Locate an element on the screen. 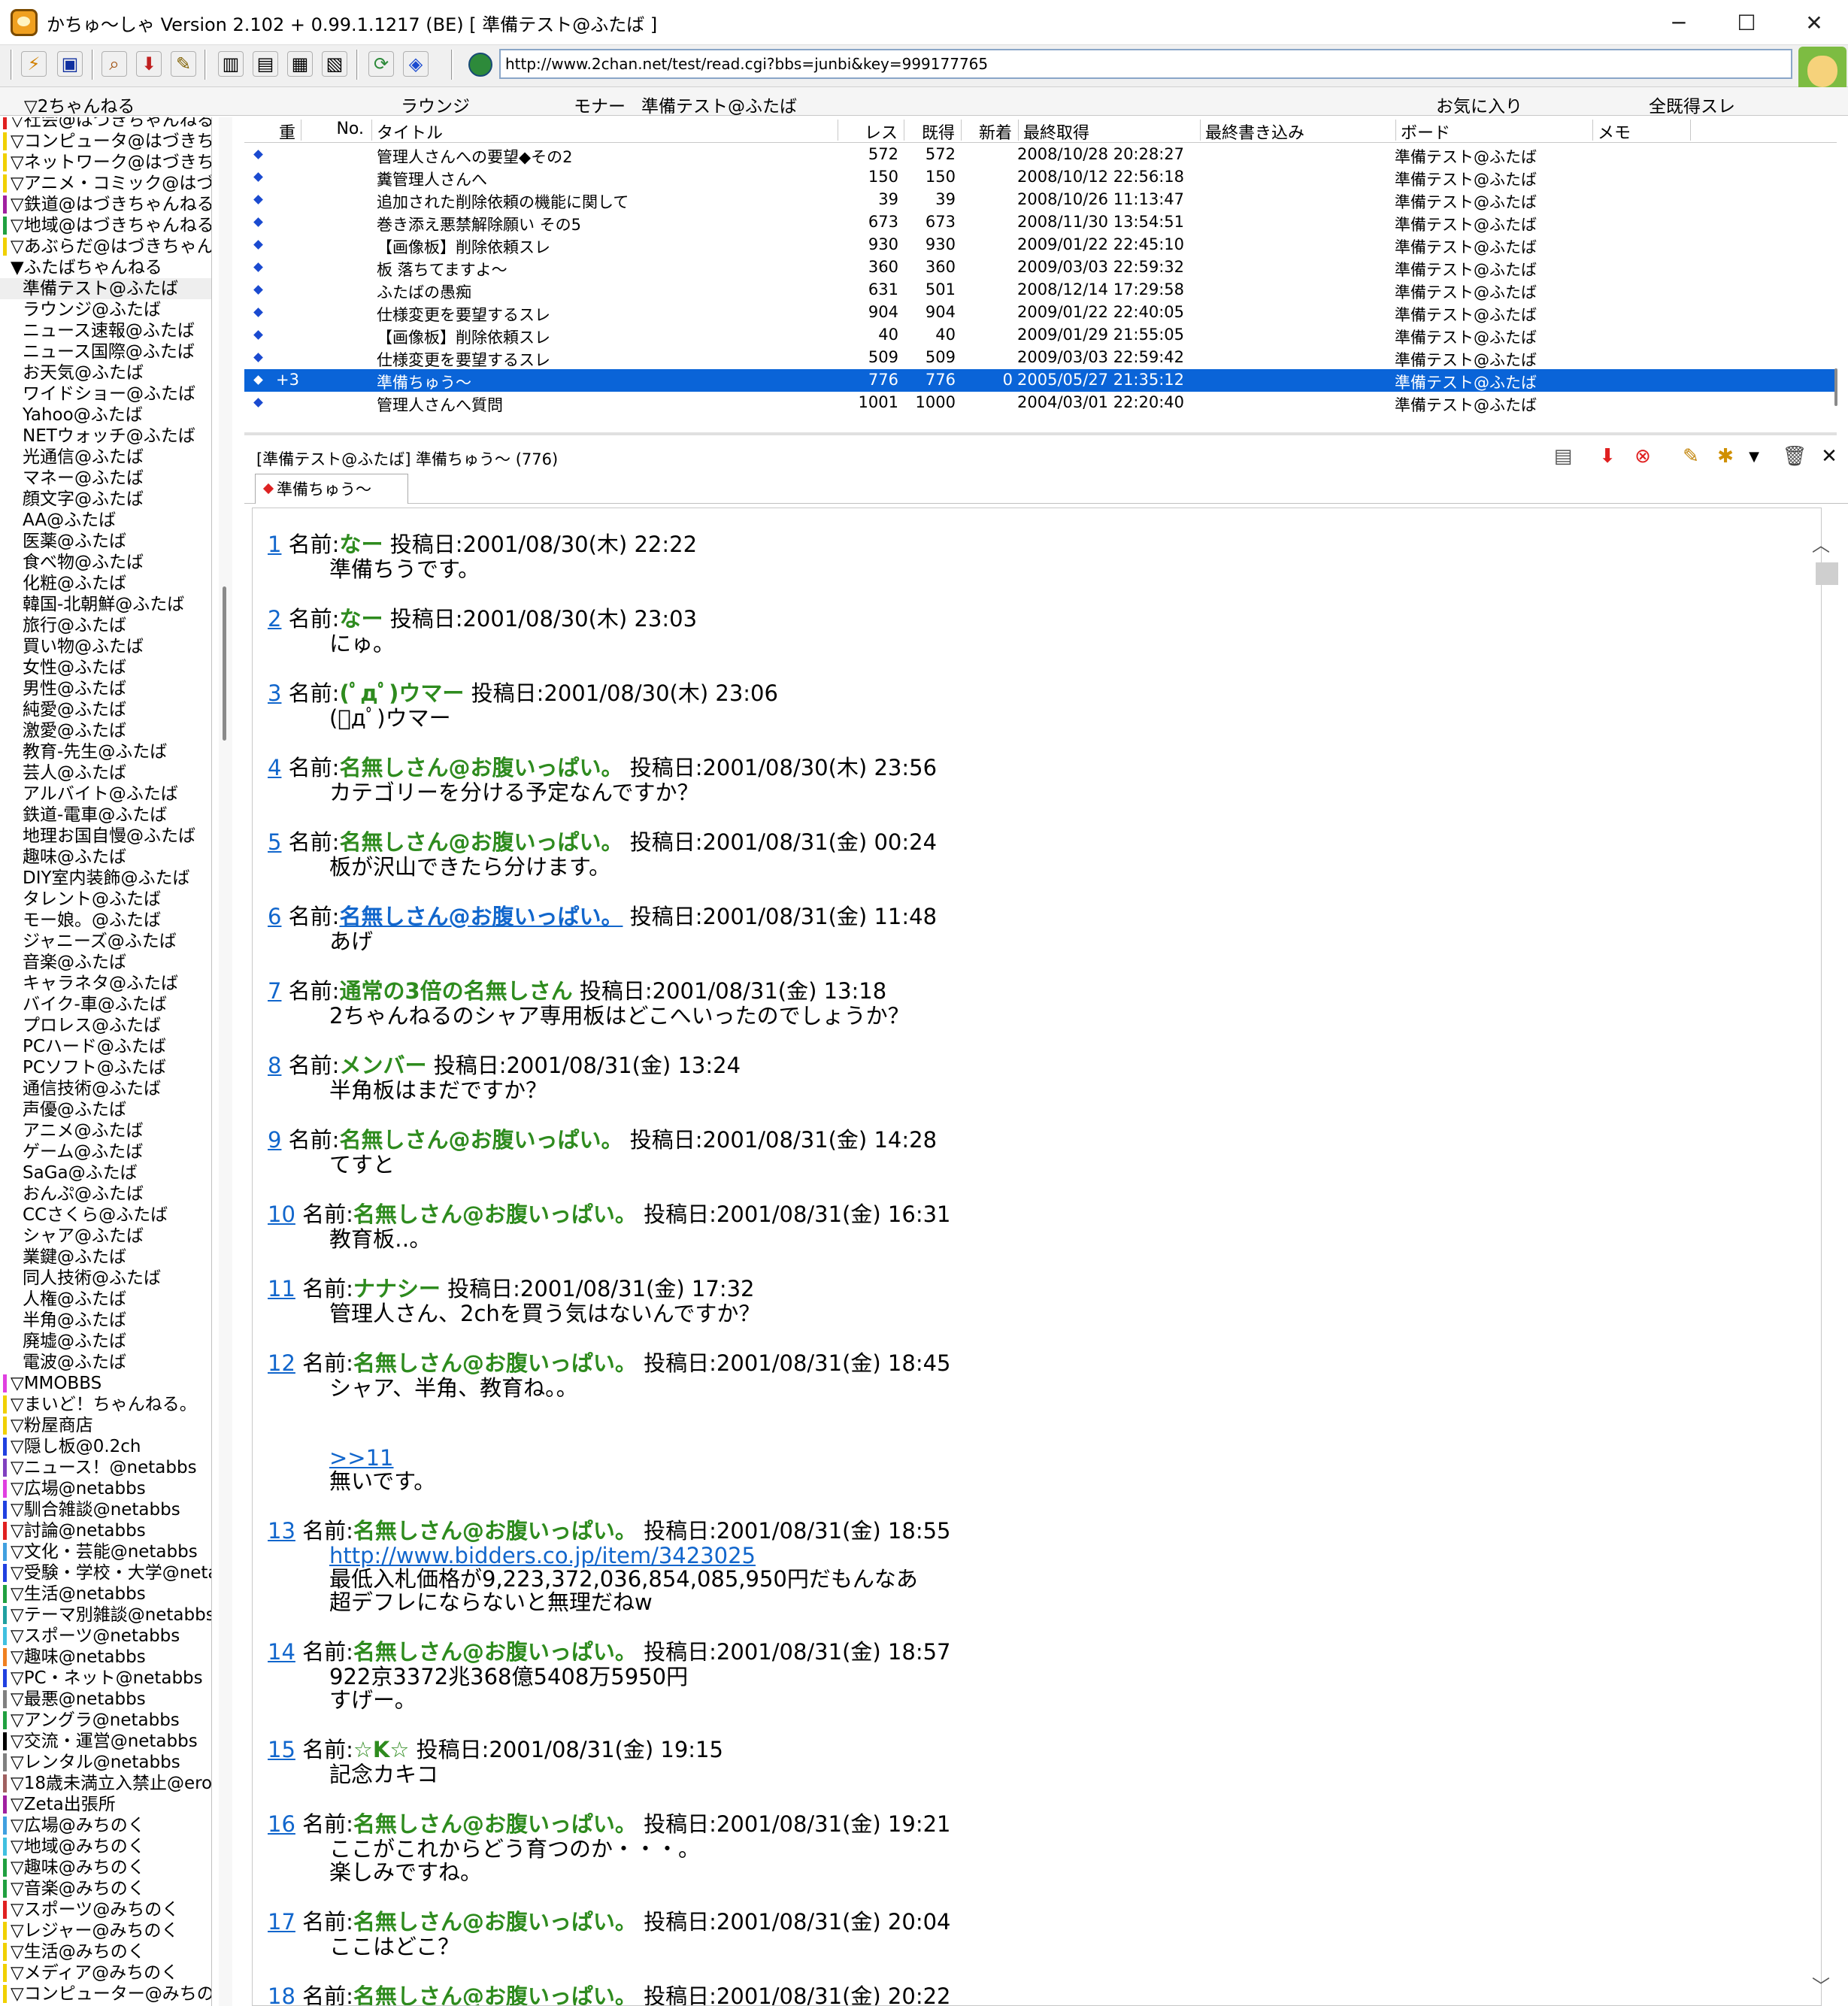 This screenshot has width=1848, height=2006. post-number-link: 4 is located at coordinates (274, 767).